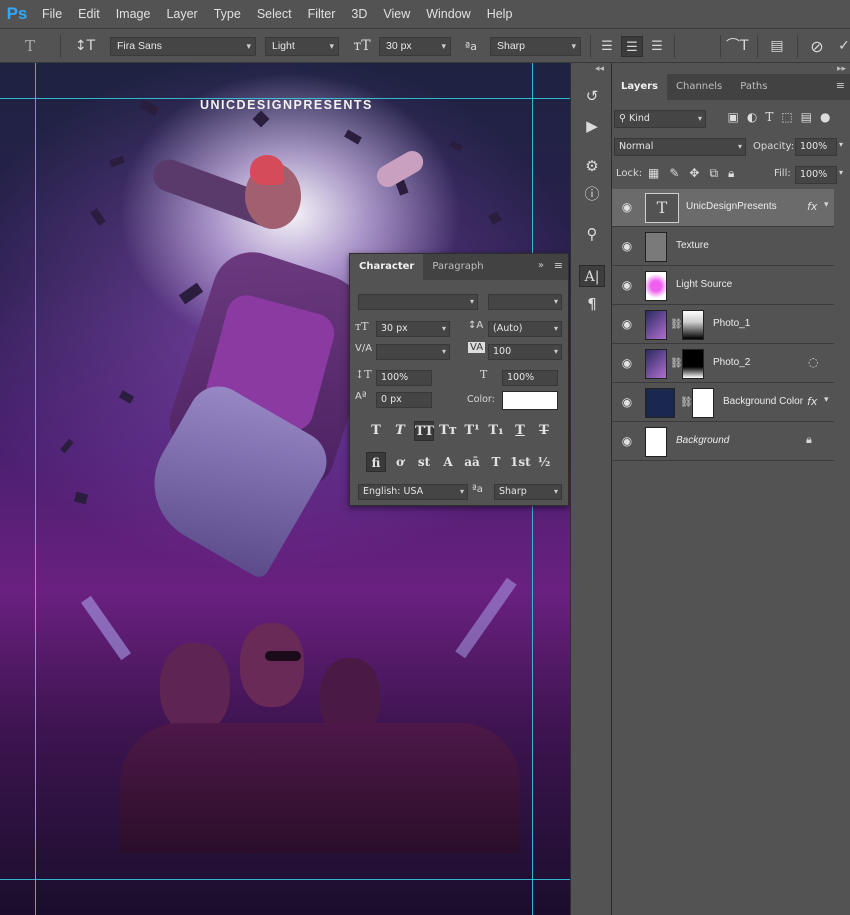 The height and width of the screenshot is (915, 850). Describe the element at coordinates (525, 329) in the screenshot. I see `leading-select: (Auto) ▾` at that location.